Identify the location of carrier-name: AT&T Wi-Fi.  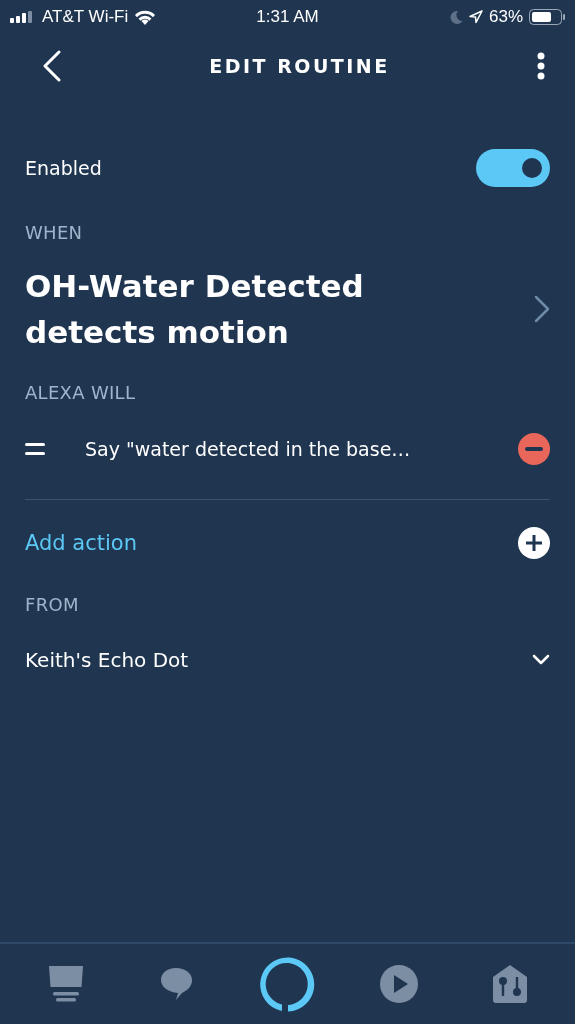
(85, 17).